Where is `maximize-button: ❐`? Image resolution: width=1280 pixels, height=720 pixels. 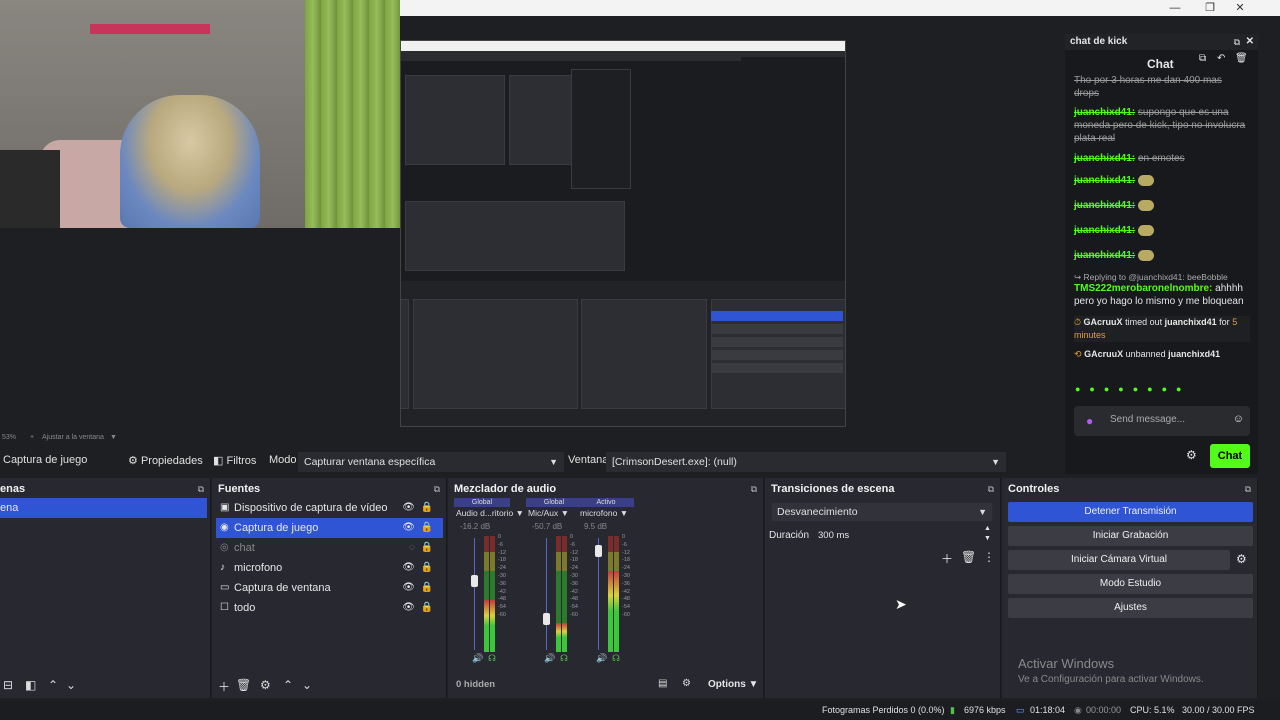 maximize-button: ❐ is located at coordinates (1210, 8).